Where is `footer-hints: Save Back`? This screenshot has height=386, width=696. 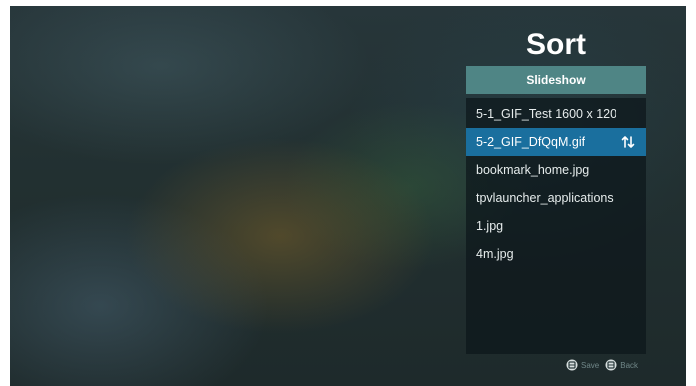 footer-hints: Save Back is located at coordinates (605, 365).